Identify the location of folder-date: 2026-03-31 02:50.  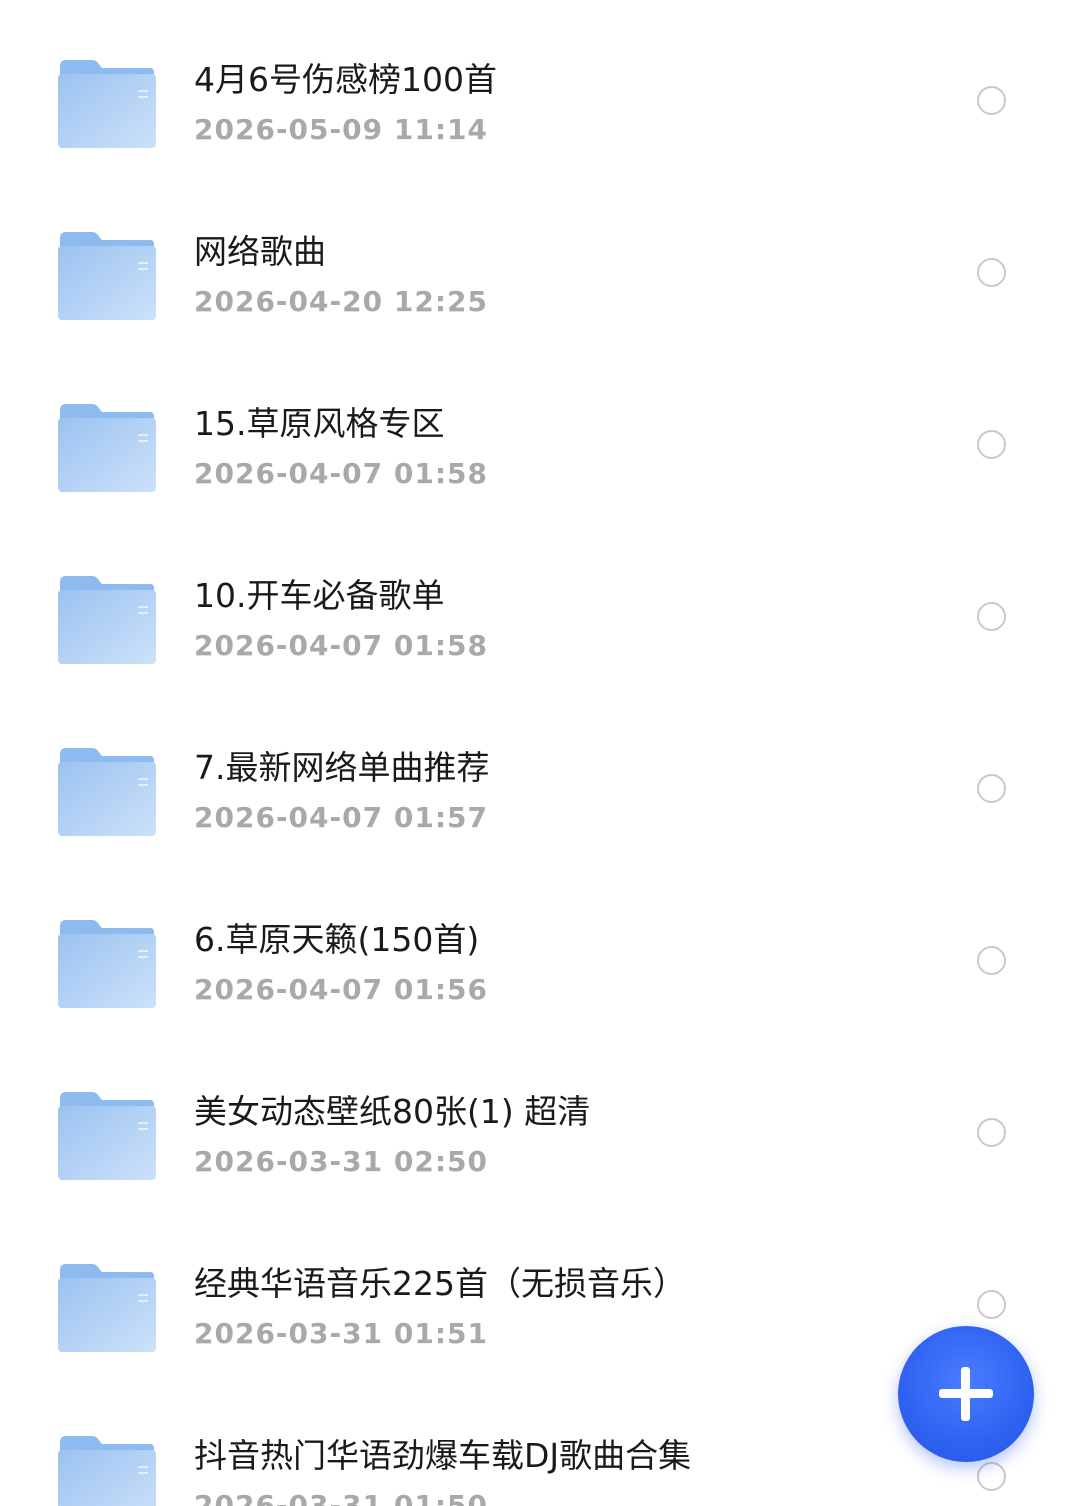
(341, 1161).